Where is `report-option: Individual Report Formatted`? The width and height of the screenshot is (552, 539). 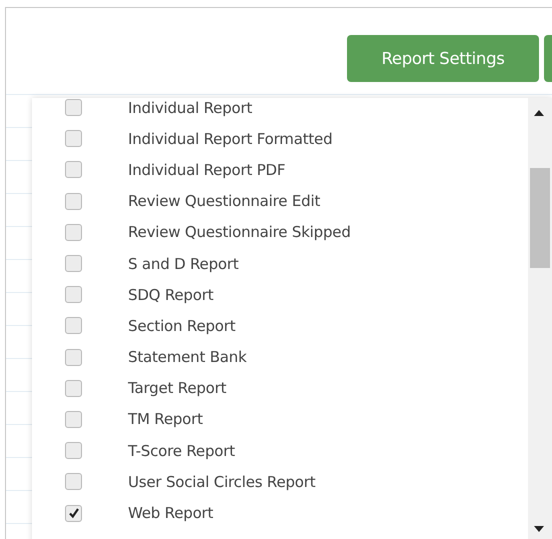 report-option: Individual Report Formatted is located at coordinates (230, 139).